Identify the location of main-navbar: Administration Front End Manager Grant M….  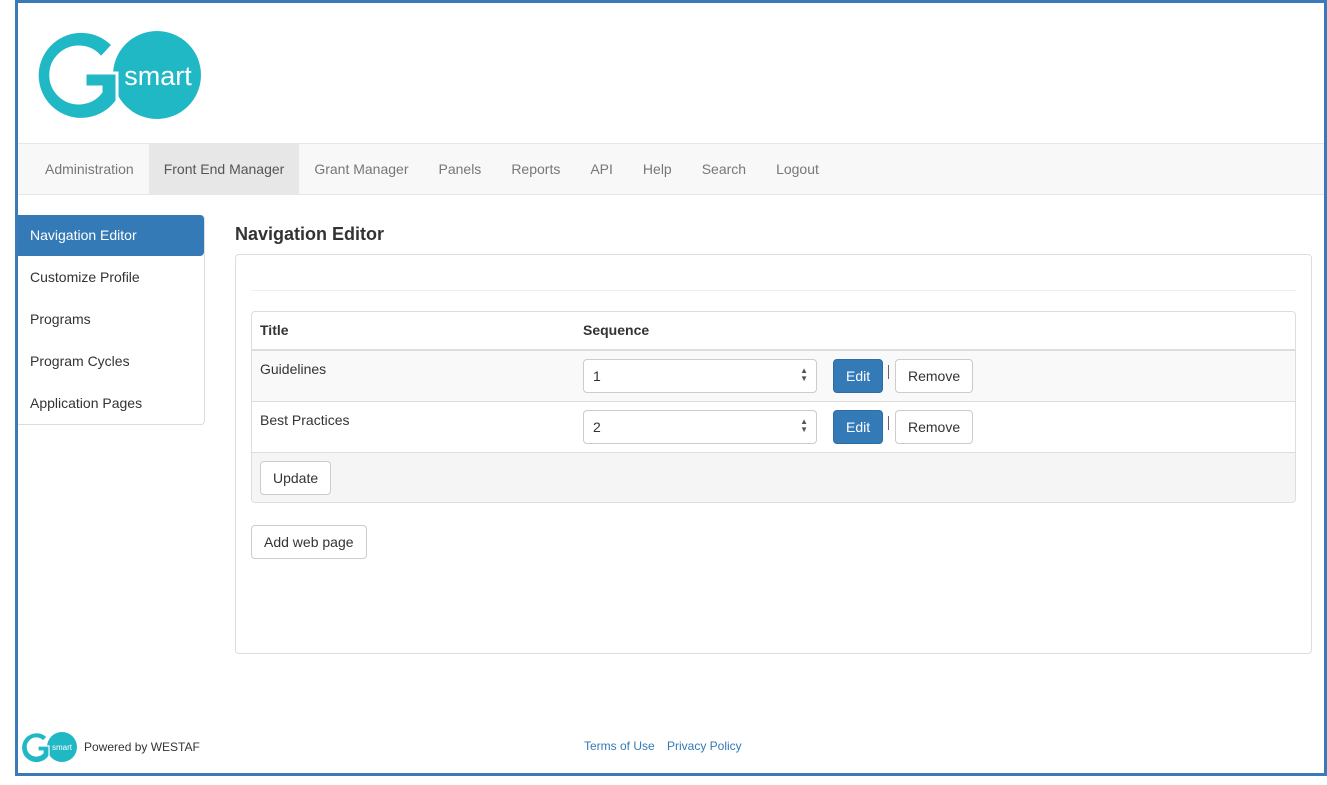
(671, 169).